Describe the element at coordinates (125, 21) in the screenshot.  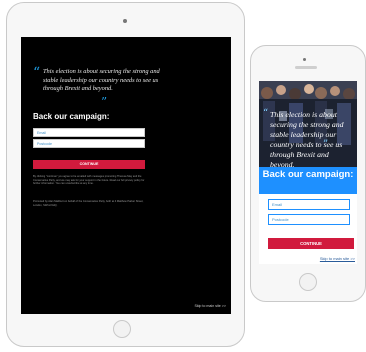
I see `tablet-camera` at that location.